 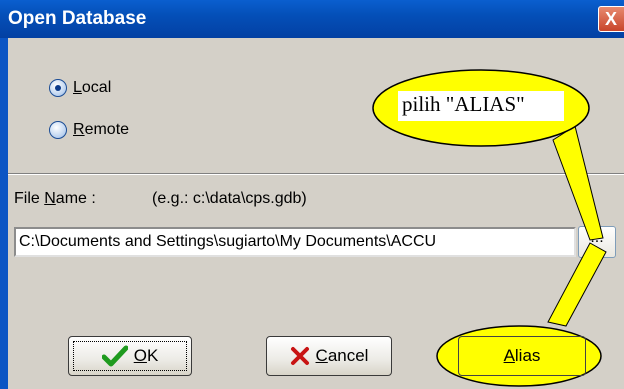 What do you see at coordinates (463, 104) in the screenshot?
I see `annotation-text: pilih "ALIAS"` at bounding box center [463, 104].